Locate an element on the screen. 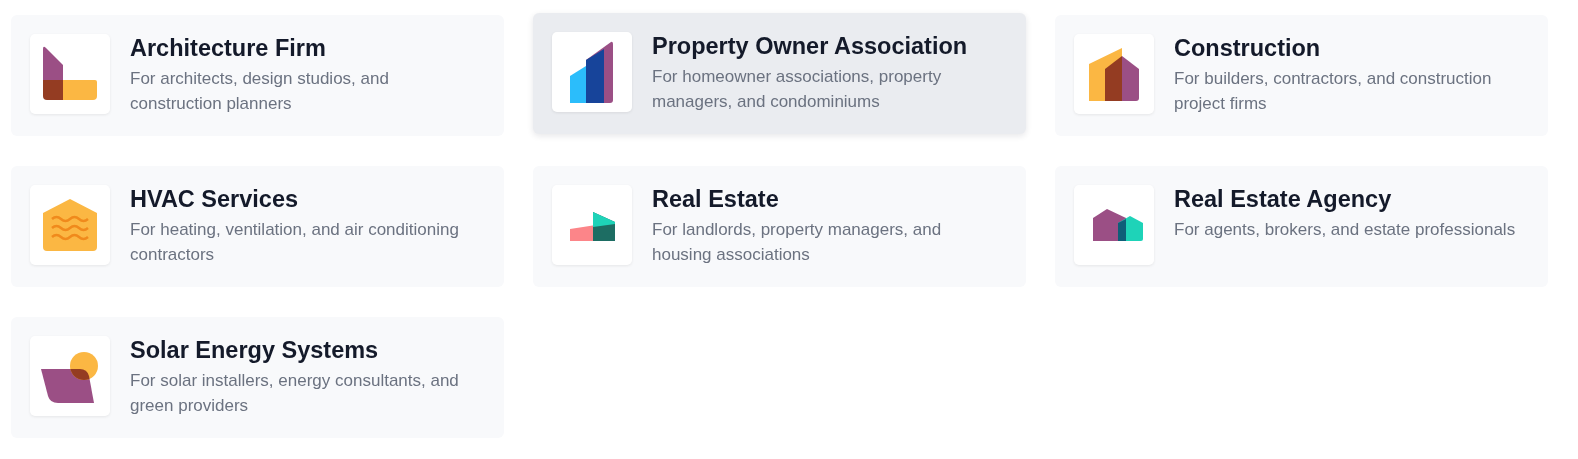  category-card: HVAC Services For heating, ventilation, and air conditioning contractors is located at coordinates (257, 226).